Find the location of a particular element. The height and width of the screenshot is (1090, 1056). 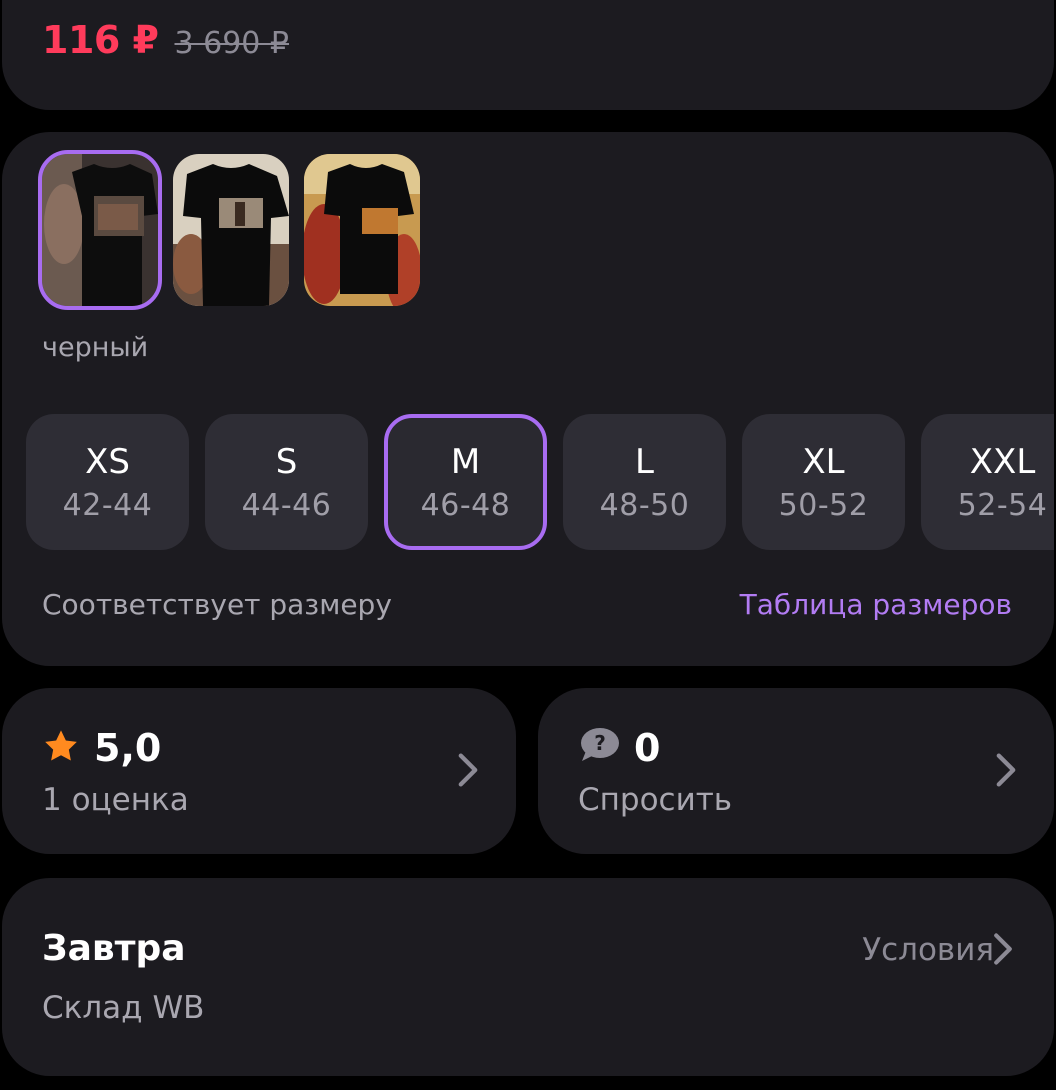

size-option-xs: XS 42-44 is located at coordinates (107, 482).